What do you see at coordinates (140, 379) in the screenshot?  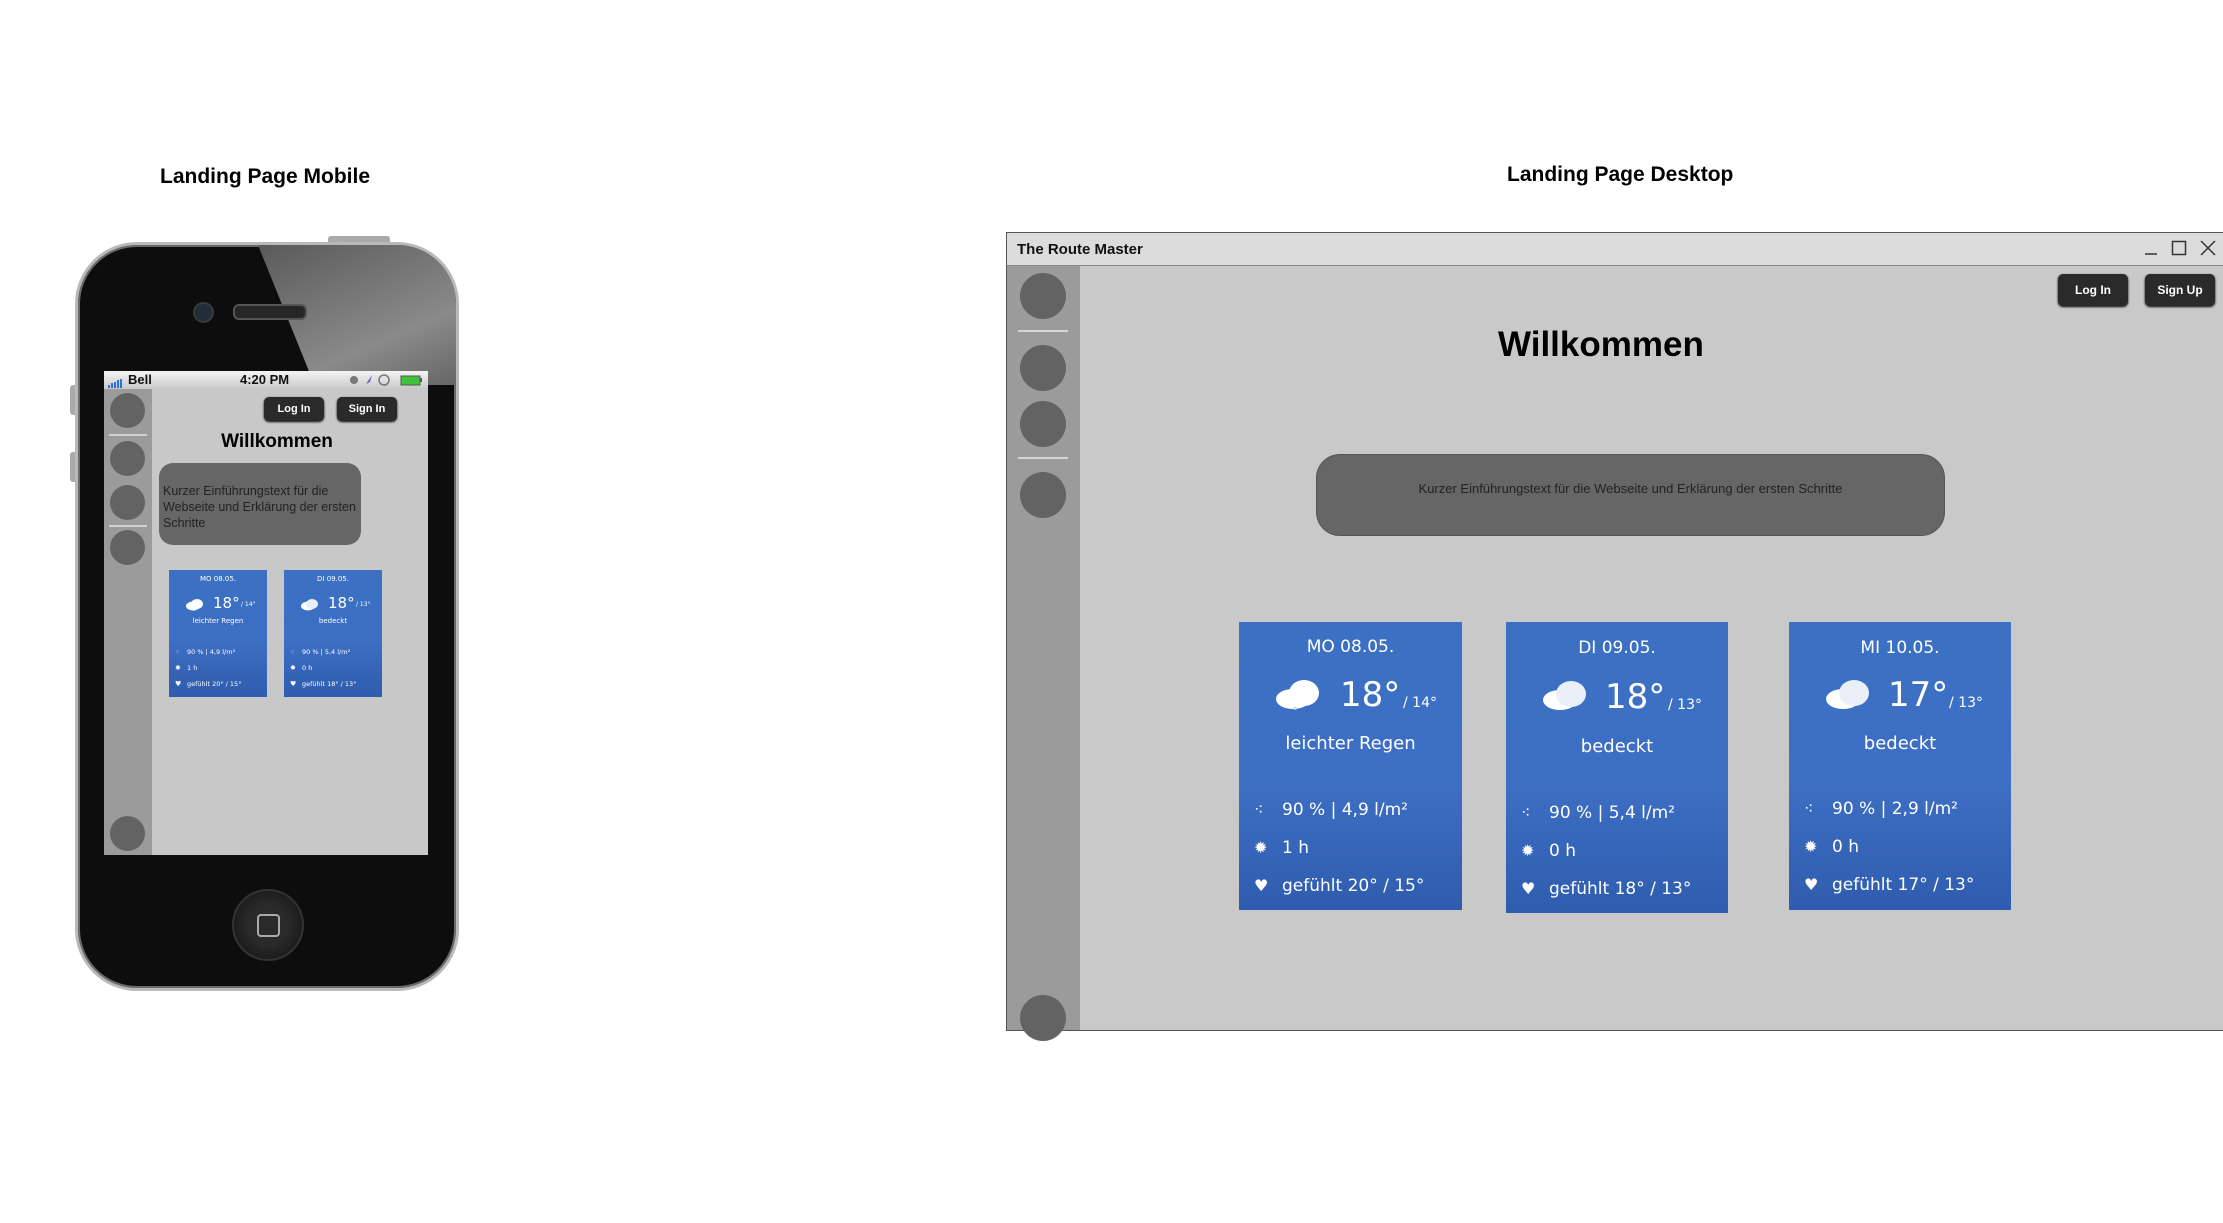 I see `carrier-label: Bell` at bounding box center [140, 379].